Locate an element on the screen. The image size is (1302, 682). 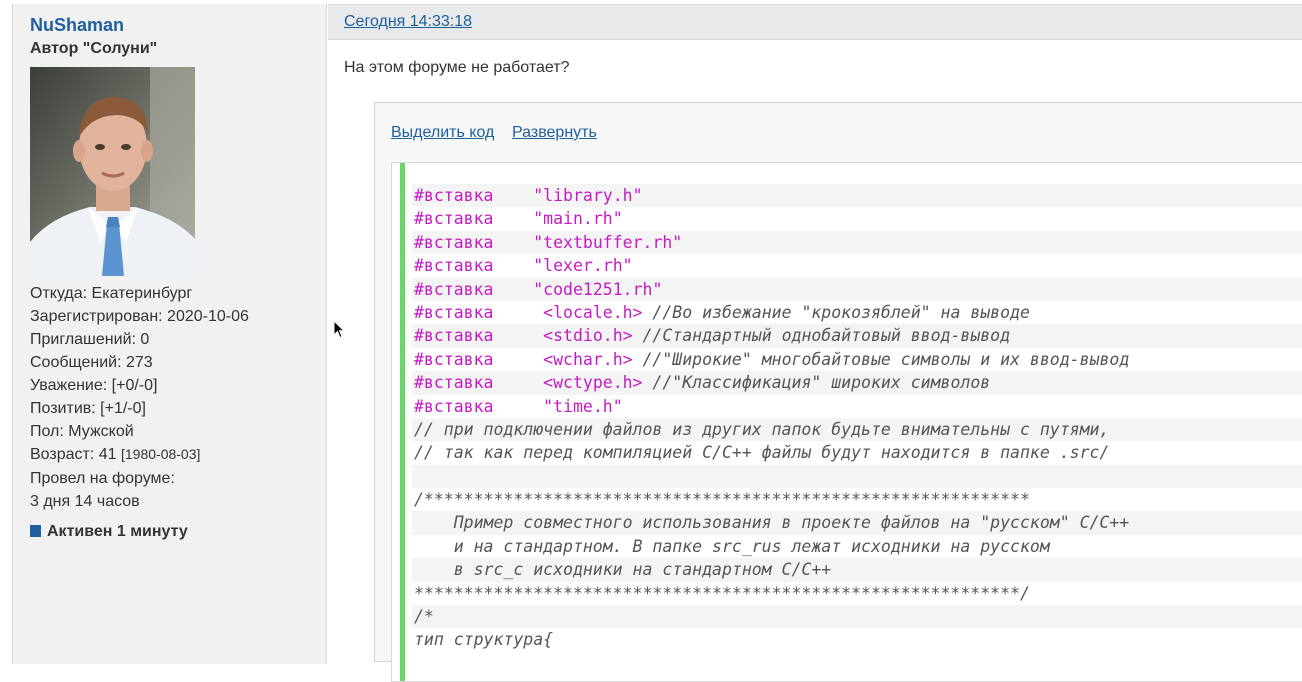
online-status: Активен 1 минуту is located at coordinates (109, 532).